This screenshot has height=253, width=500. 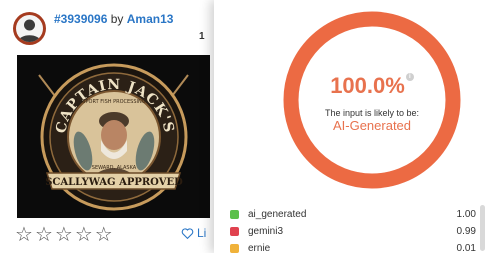 What do you see at coordinates (113, 102) in the screenshot?
I see `artwork-tagline: SPORT FISH PROCESSING` at bounding box center [113, 102].